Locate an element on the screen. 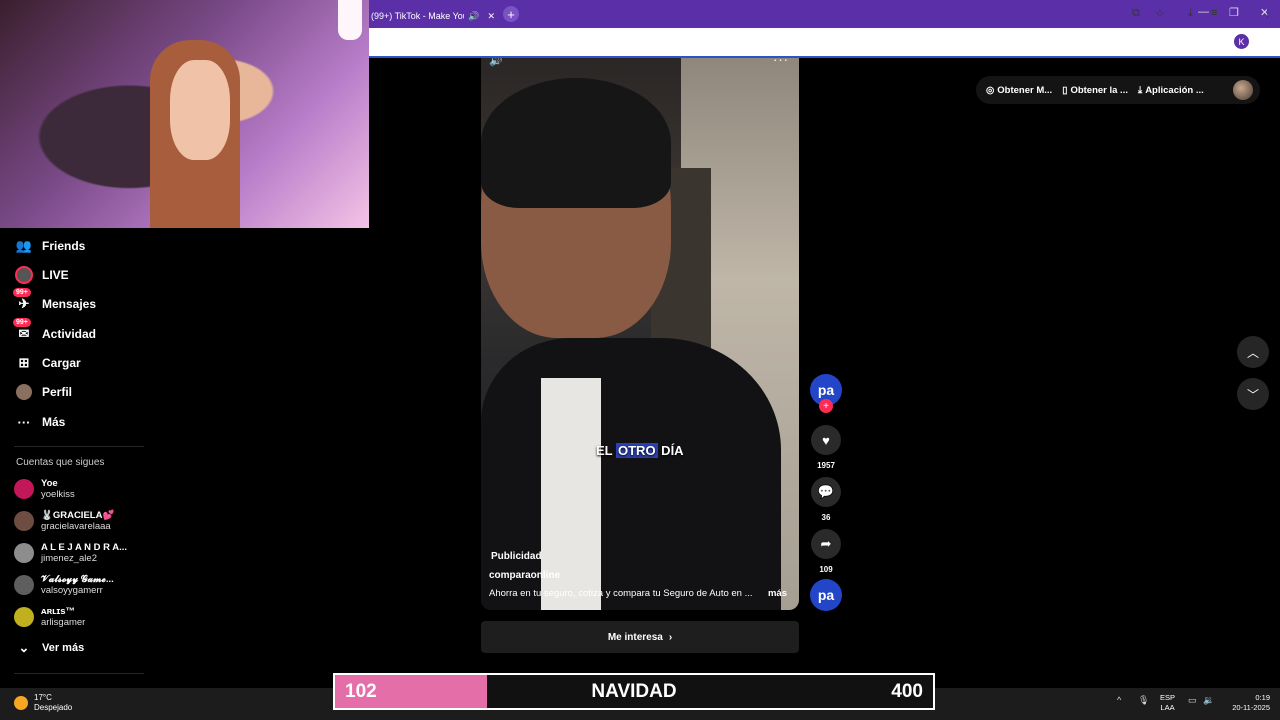  tray-chevron-icon: ^ is located at coordinates (1119, 700).